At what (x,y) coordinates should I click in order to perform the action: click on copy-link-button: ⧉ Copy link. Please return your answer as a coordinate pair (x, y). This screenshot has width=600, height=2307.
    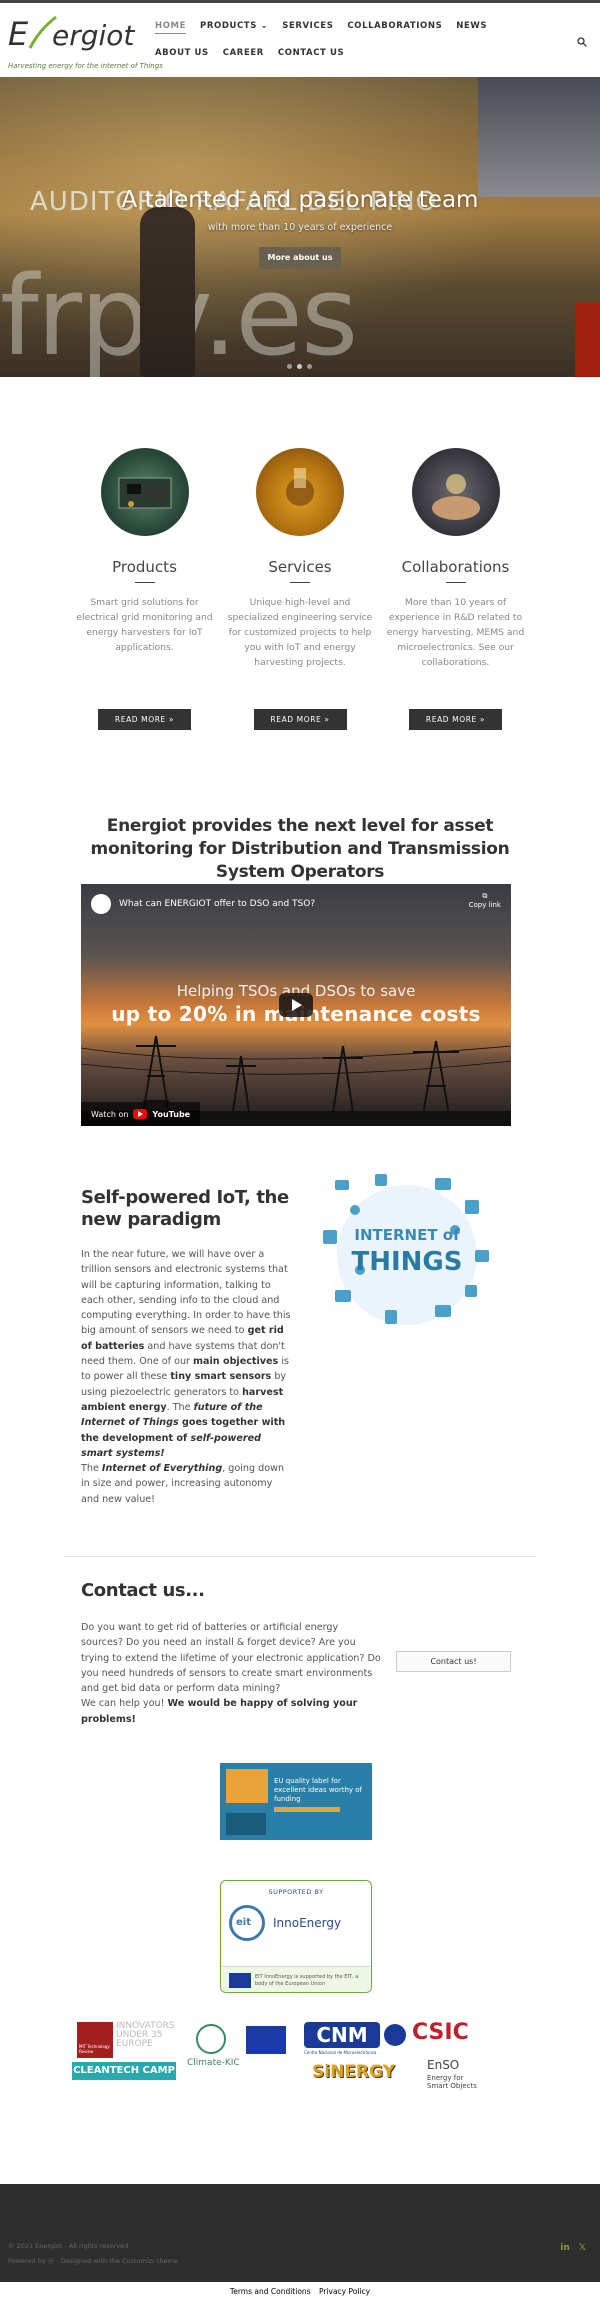
    Looking at the image, I should click on (485, 900).